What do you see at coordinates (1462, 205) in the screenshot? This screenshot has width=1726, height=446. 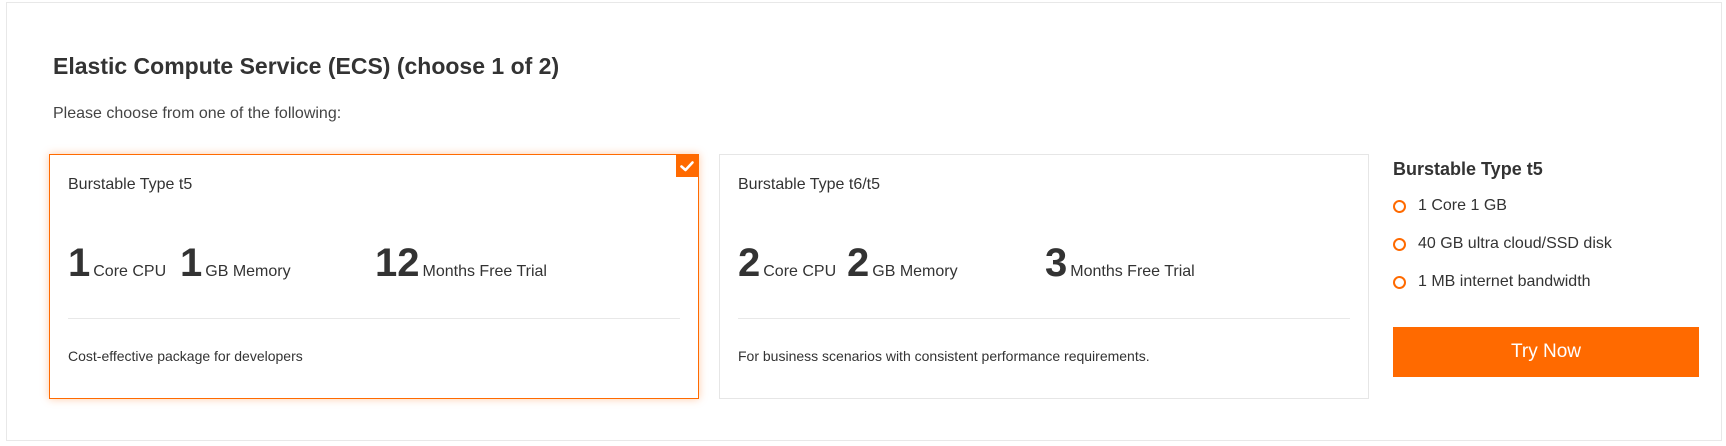 I see `feature-text: 1 Core 1 GB` at bounding box center [1462, 205].